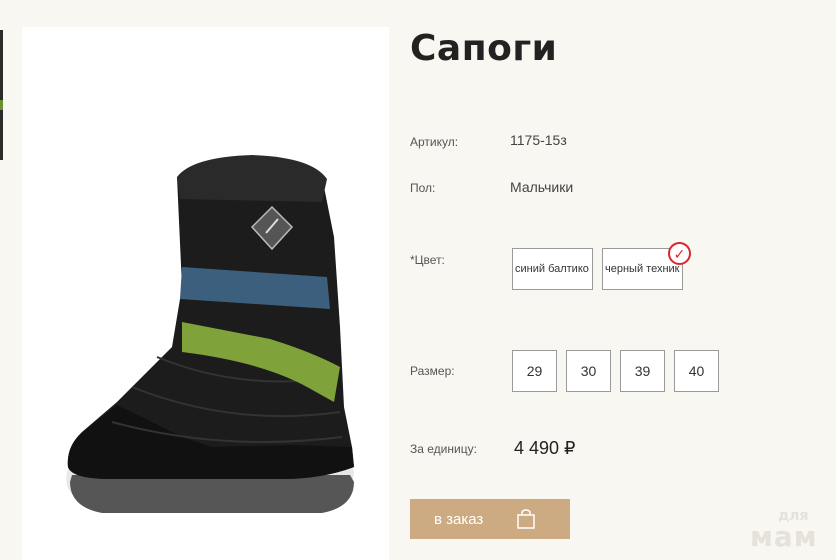 Image resolution: width=836 pixels, height=560 pixels. Describe the element at coordinates (432, 371) in the screenshot. I see `size-label: Размер:` at that location.